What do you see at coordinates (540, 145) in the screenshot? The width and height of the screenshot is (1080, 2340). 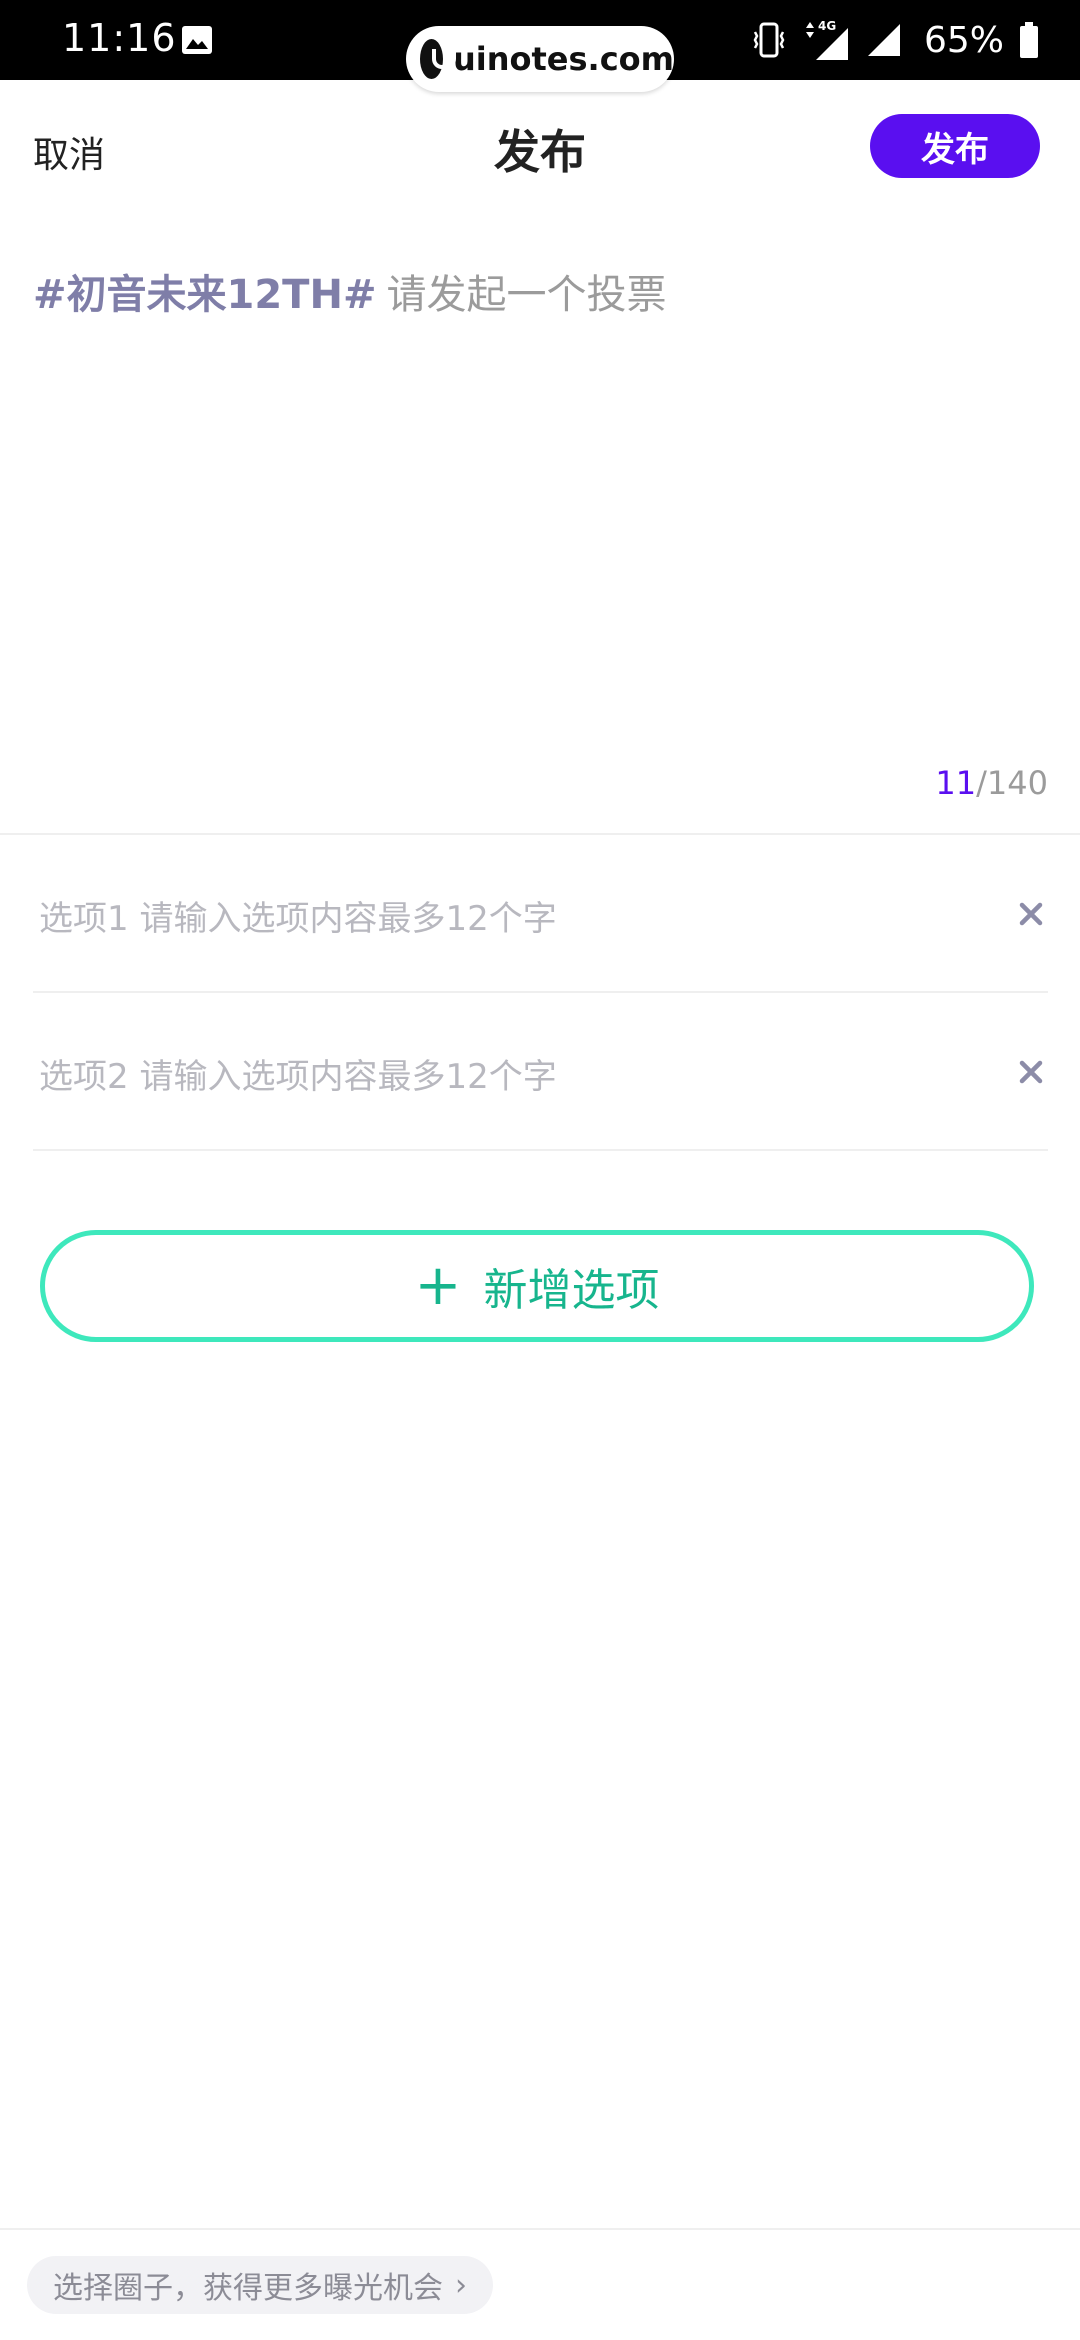 I see `top-bar: 取消 发布 发布` at bounding box center [540, 145].